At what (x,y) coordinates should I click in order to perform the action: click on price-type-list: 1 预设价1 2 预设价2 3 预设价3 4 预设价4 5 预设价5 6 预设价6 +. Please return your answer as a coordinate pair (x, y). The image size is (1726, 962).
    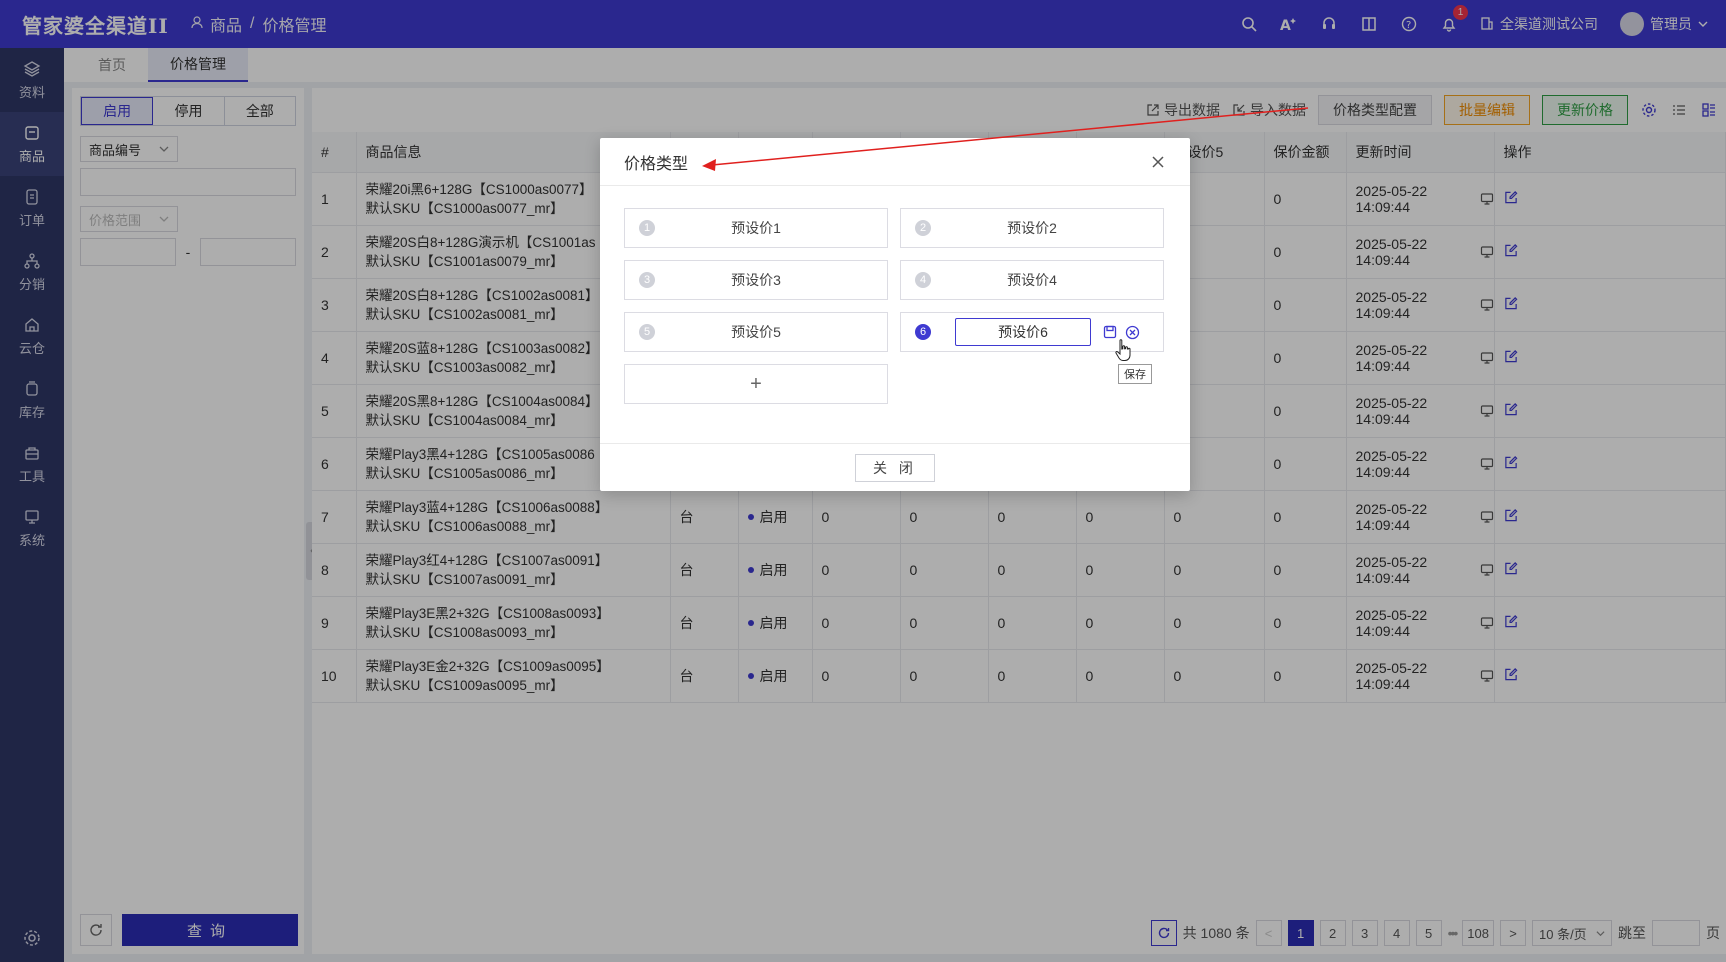
    Looking at the image, I should click on (895, 295).